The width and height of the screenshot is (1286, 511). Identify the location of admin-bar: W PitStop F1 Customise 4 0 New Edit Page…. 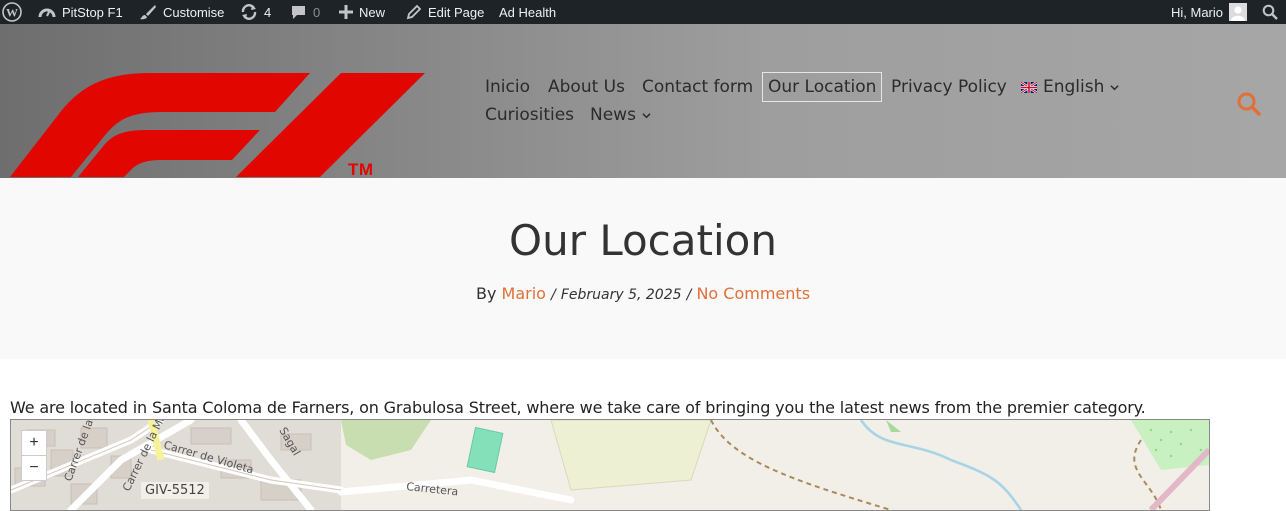
(643, 12).